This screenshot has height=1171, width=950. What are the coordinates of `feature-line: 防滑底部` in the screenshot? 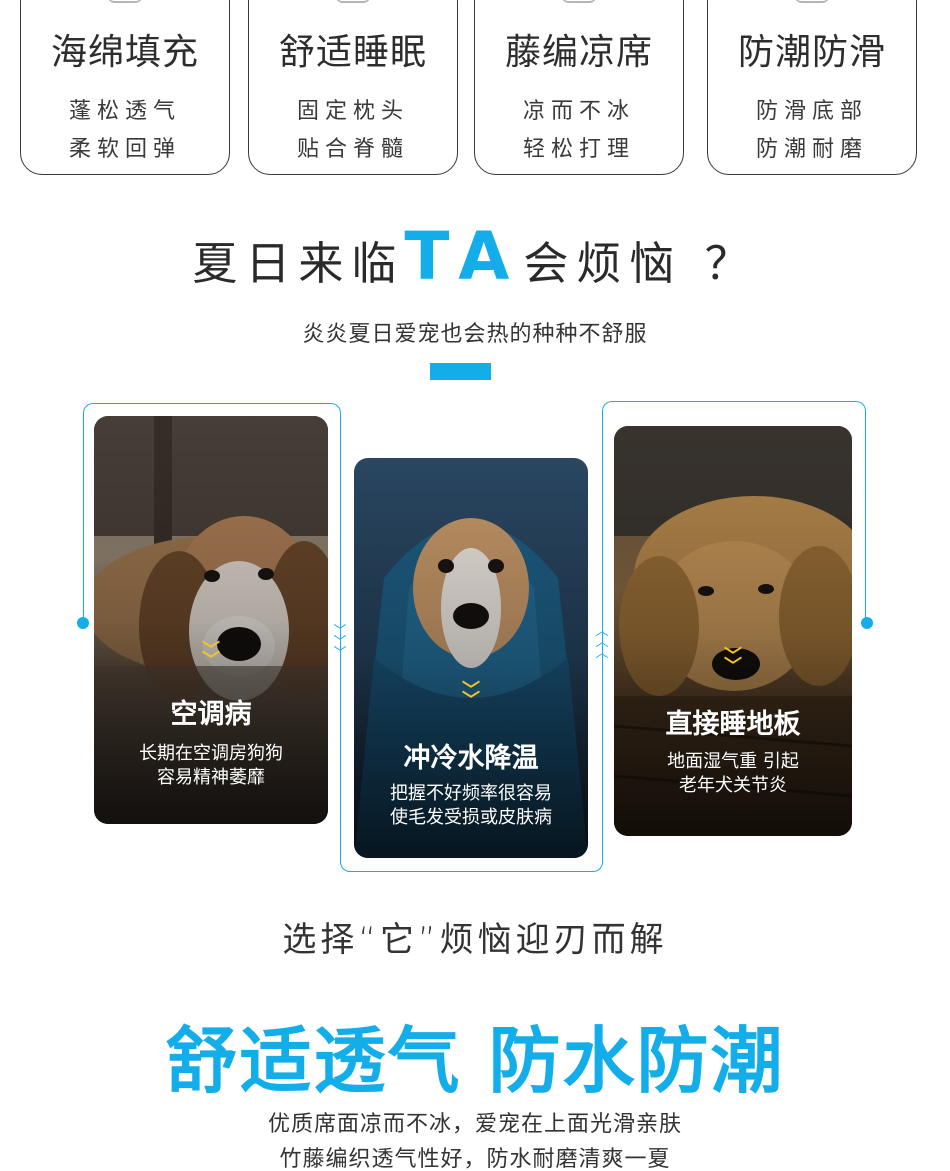 It's located at (811, 111).